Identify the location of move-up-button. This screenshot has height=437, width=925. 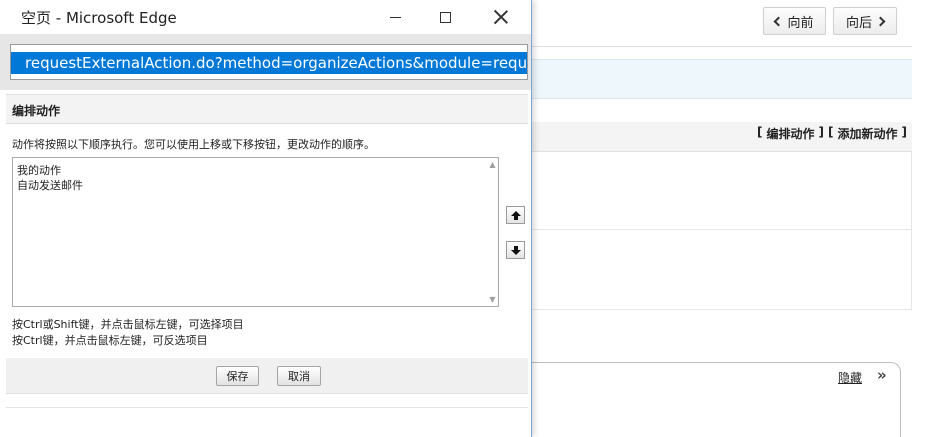
(515, 215).